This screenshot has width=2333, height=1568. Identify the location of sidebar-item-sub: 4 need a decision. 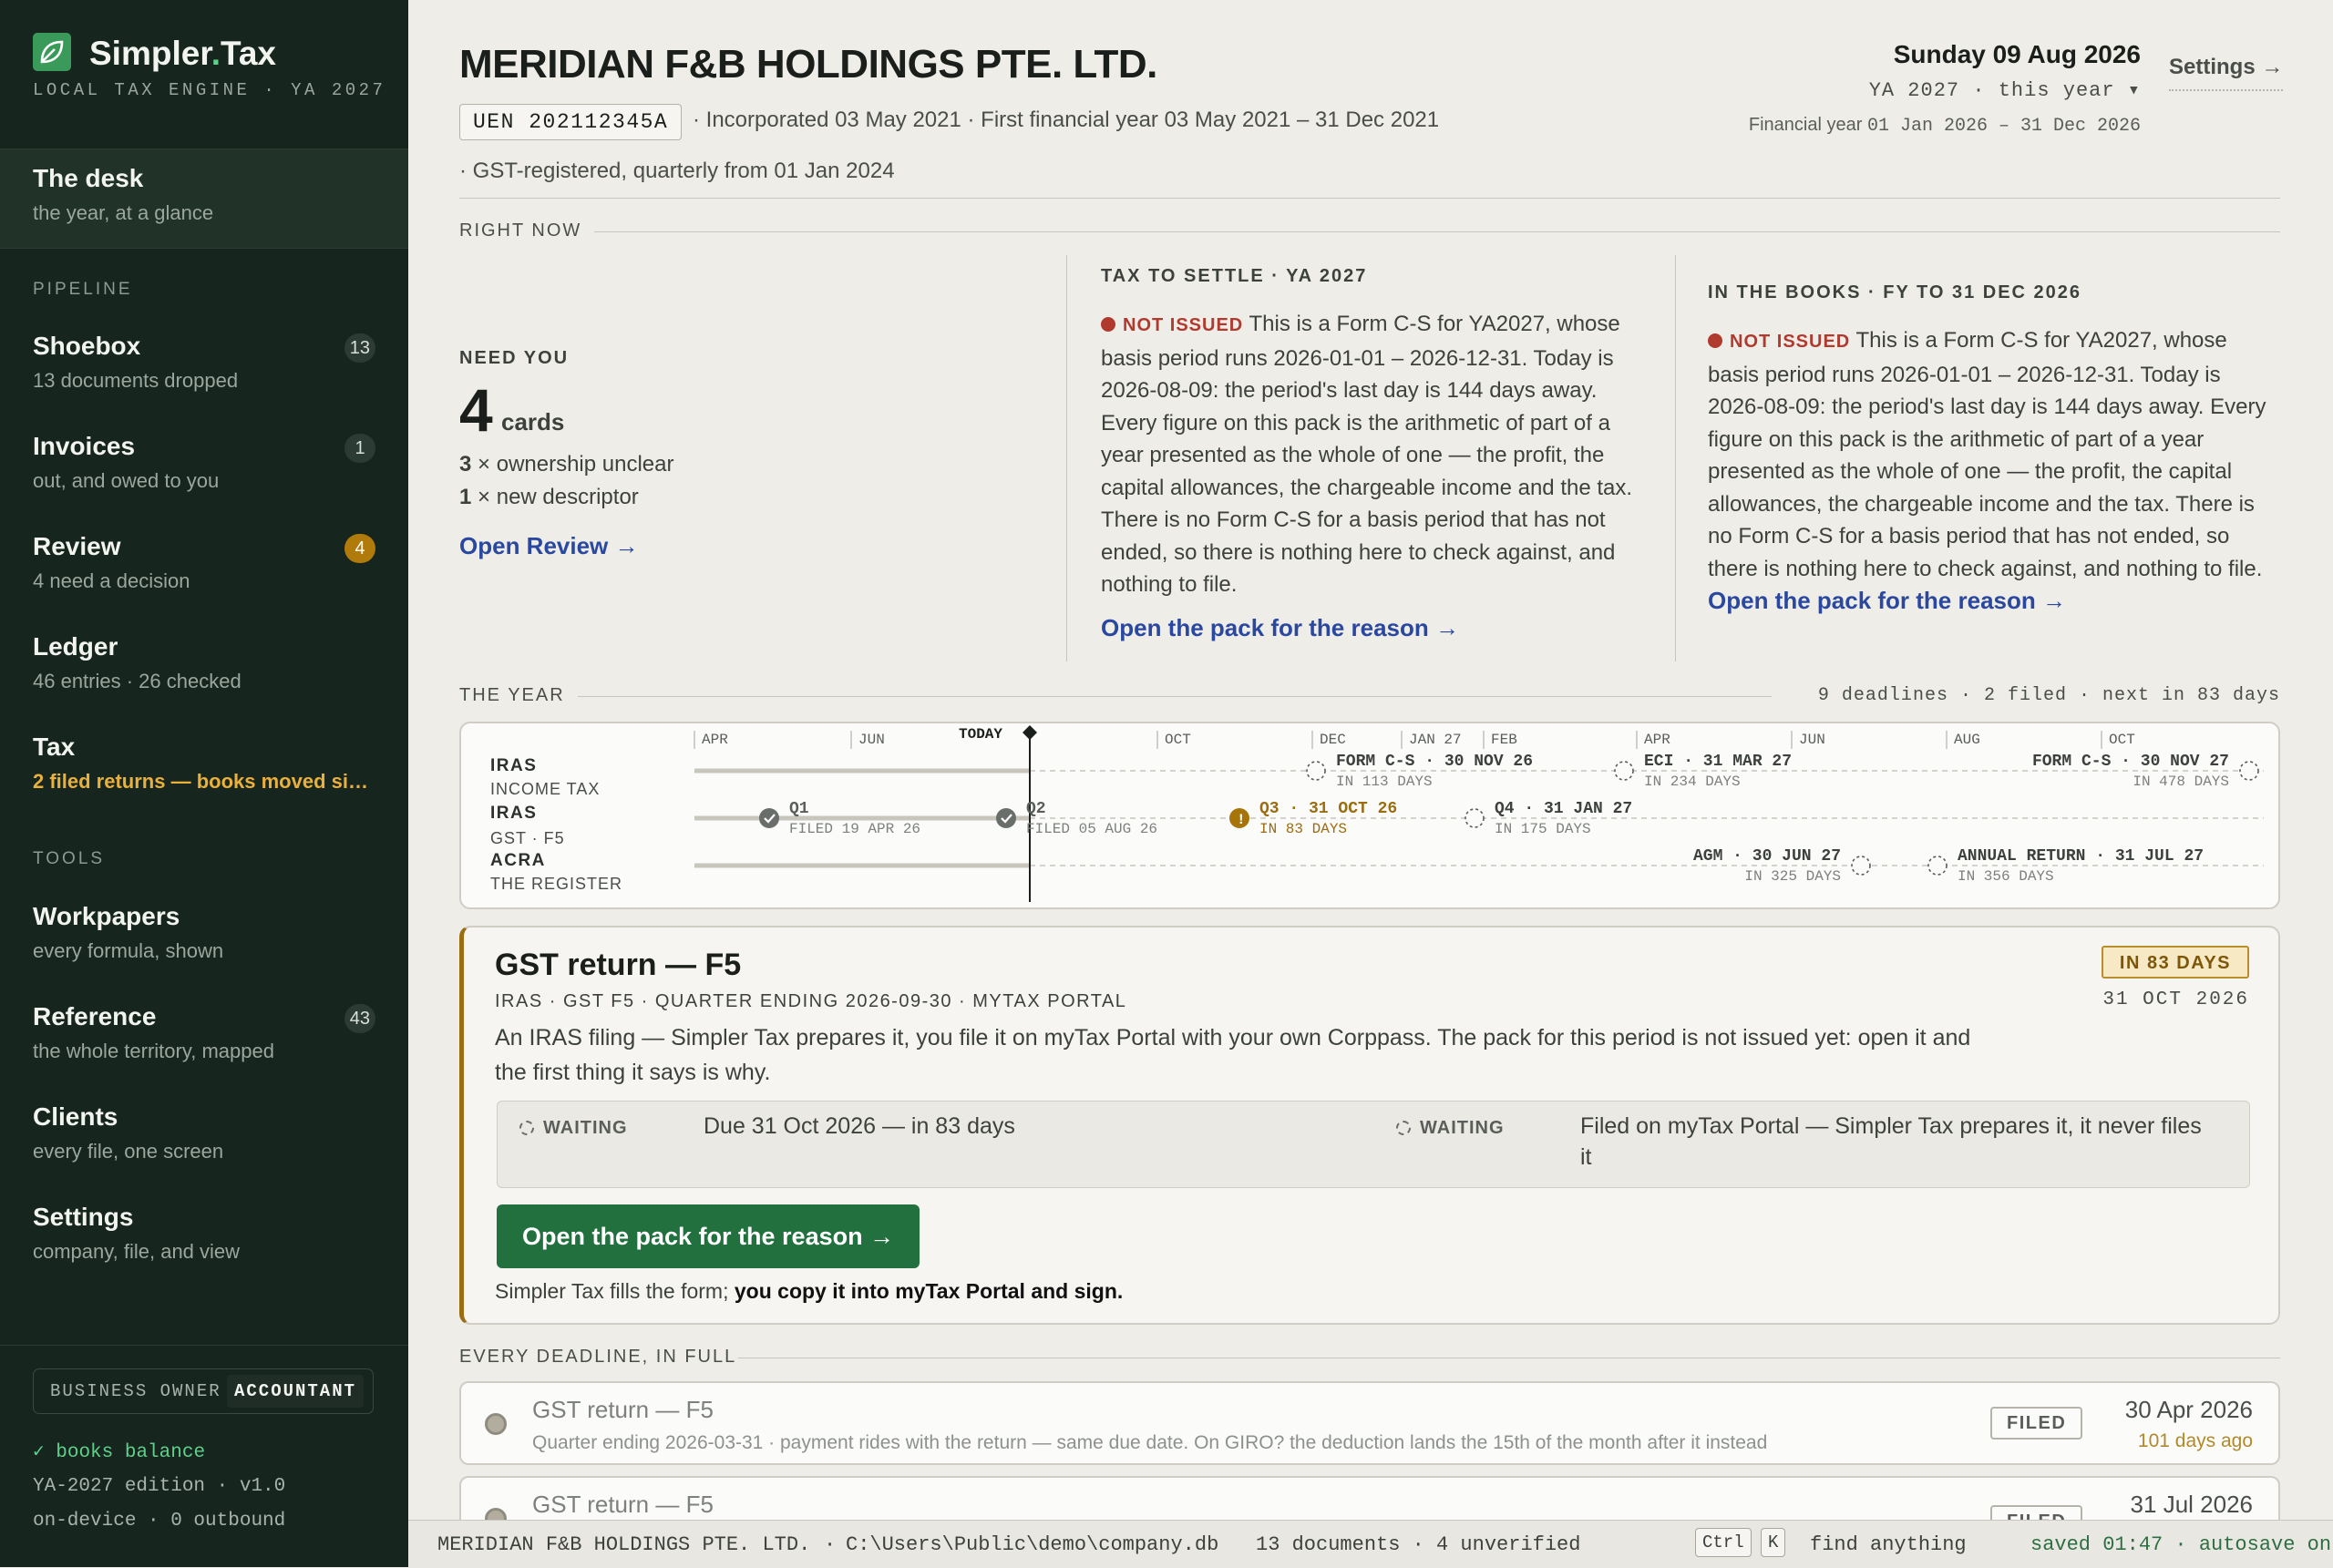
(112, 580).